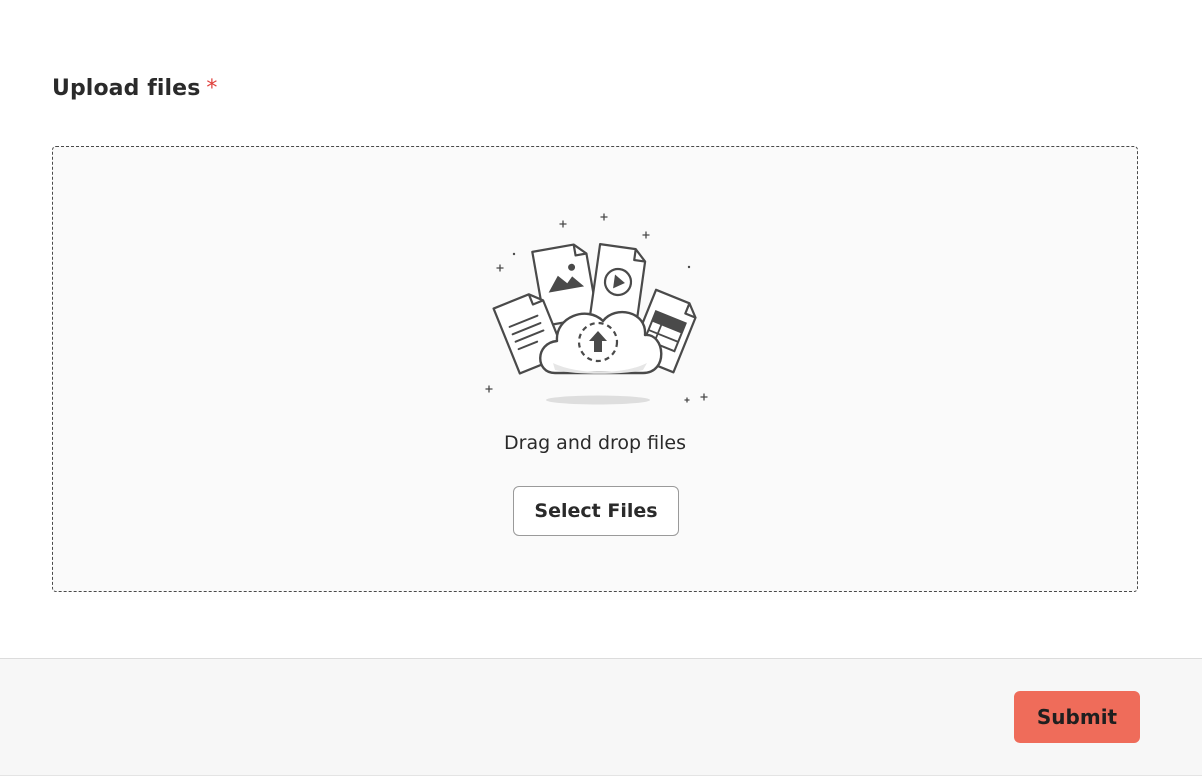 This screenshot has width=1202, height=776. I want to click on upload-files-label: Upload files *, so click(135, 88).